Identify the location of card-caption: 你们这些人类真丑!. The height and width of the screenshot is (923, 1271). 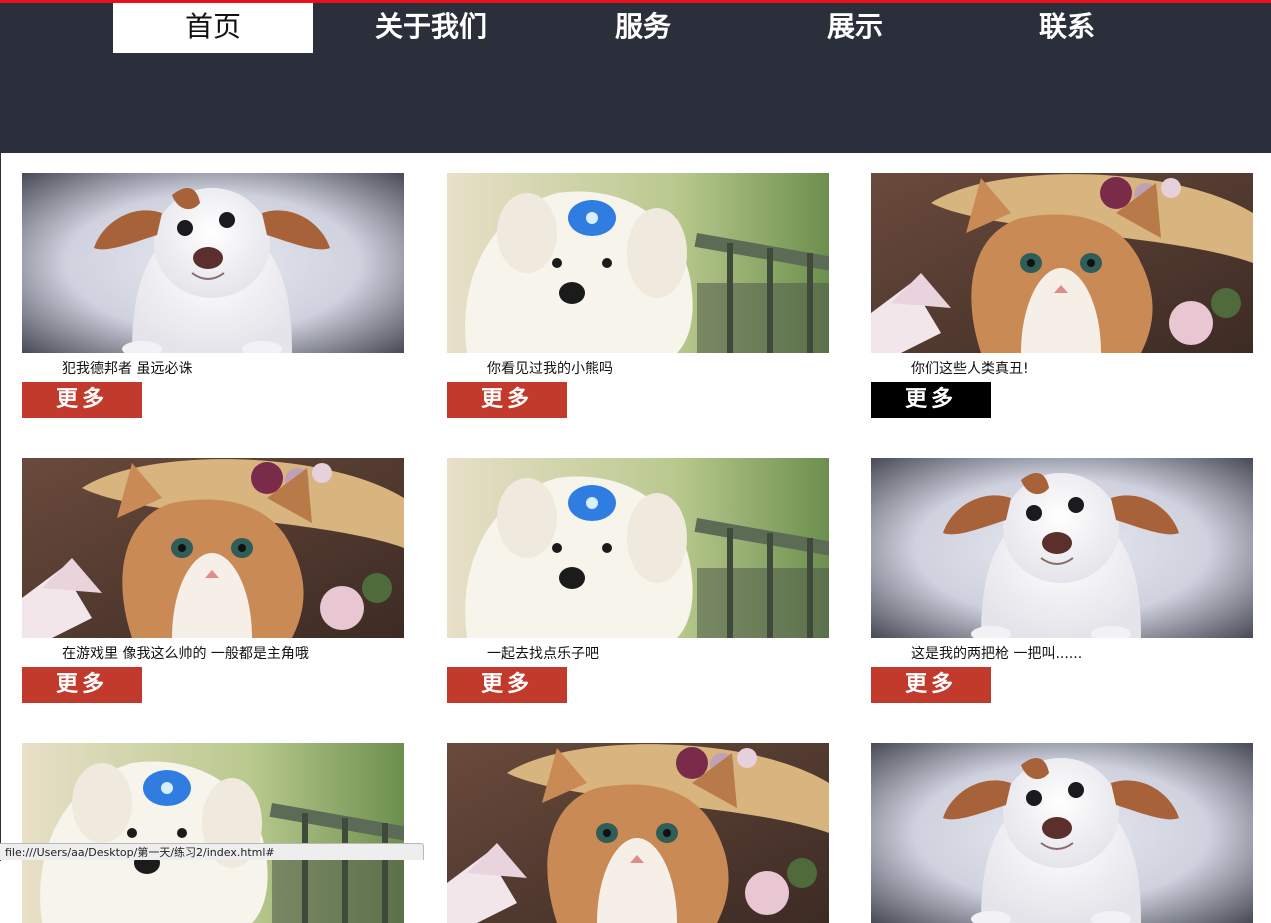
(970, 369).